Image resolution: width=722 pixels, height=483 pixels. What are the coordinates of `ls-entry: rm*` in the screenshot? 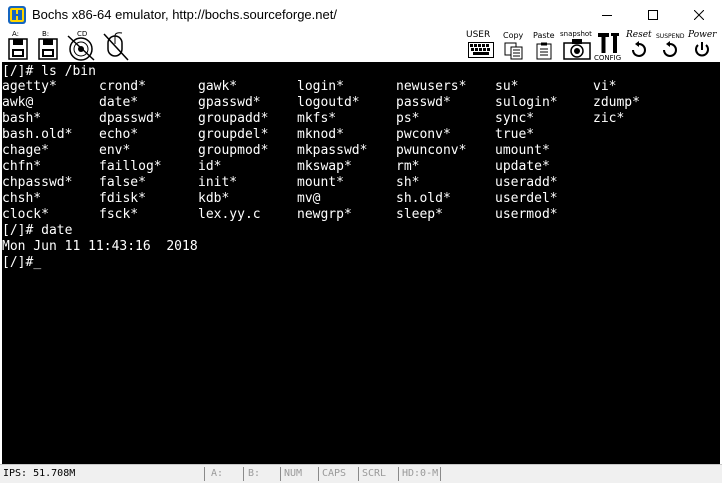 It's located at (408, 166).